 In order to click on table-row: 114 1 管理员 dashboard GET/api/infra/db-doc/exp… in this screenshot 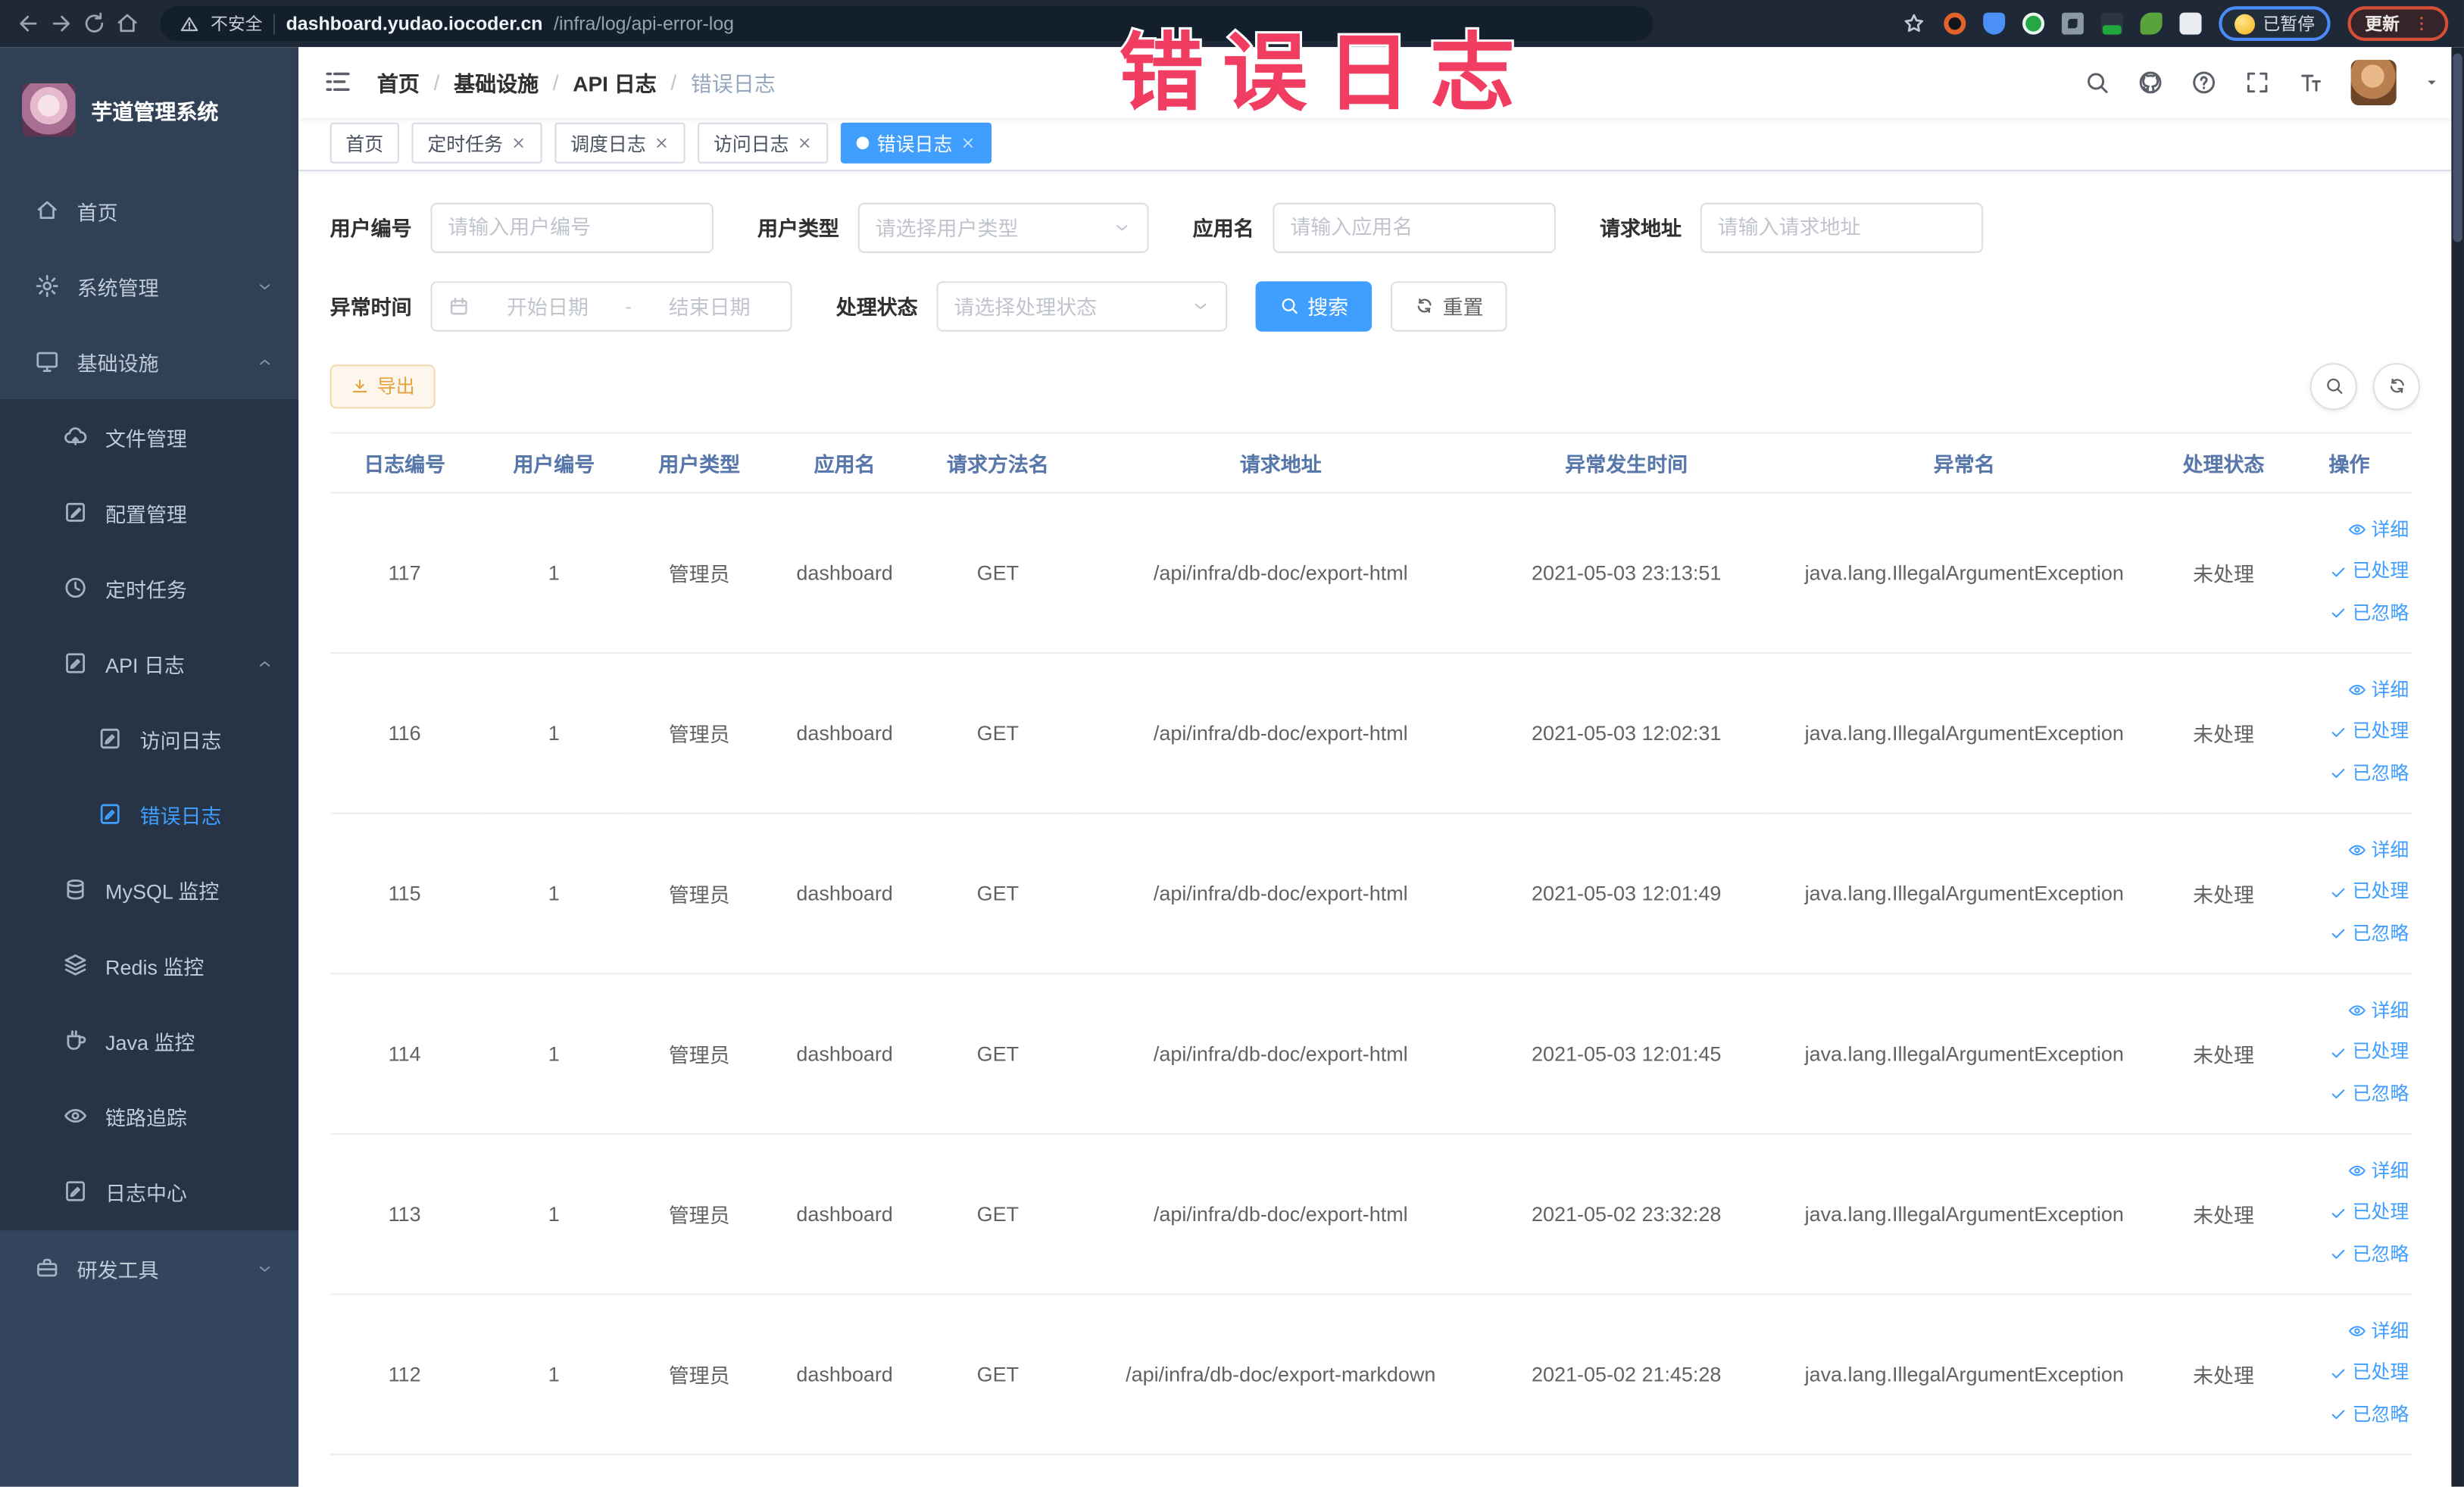, I will do `click(1370, 1054)`.